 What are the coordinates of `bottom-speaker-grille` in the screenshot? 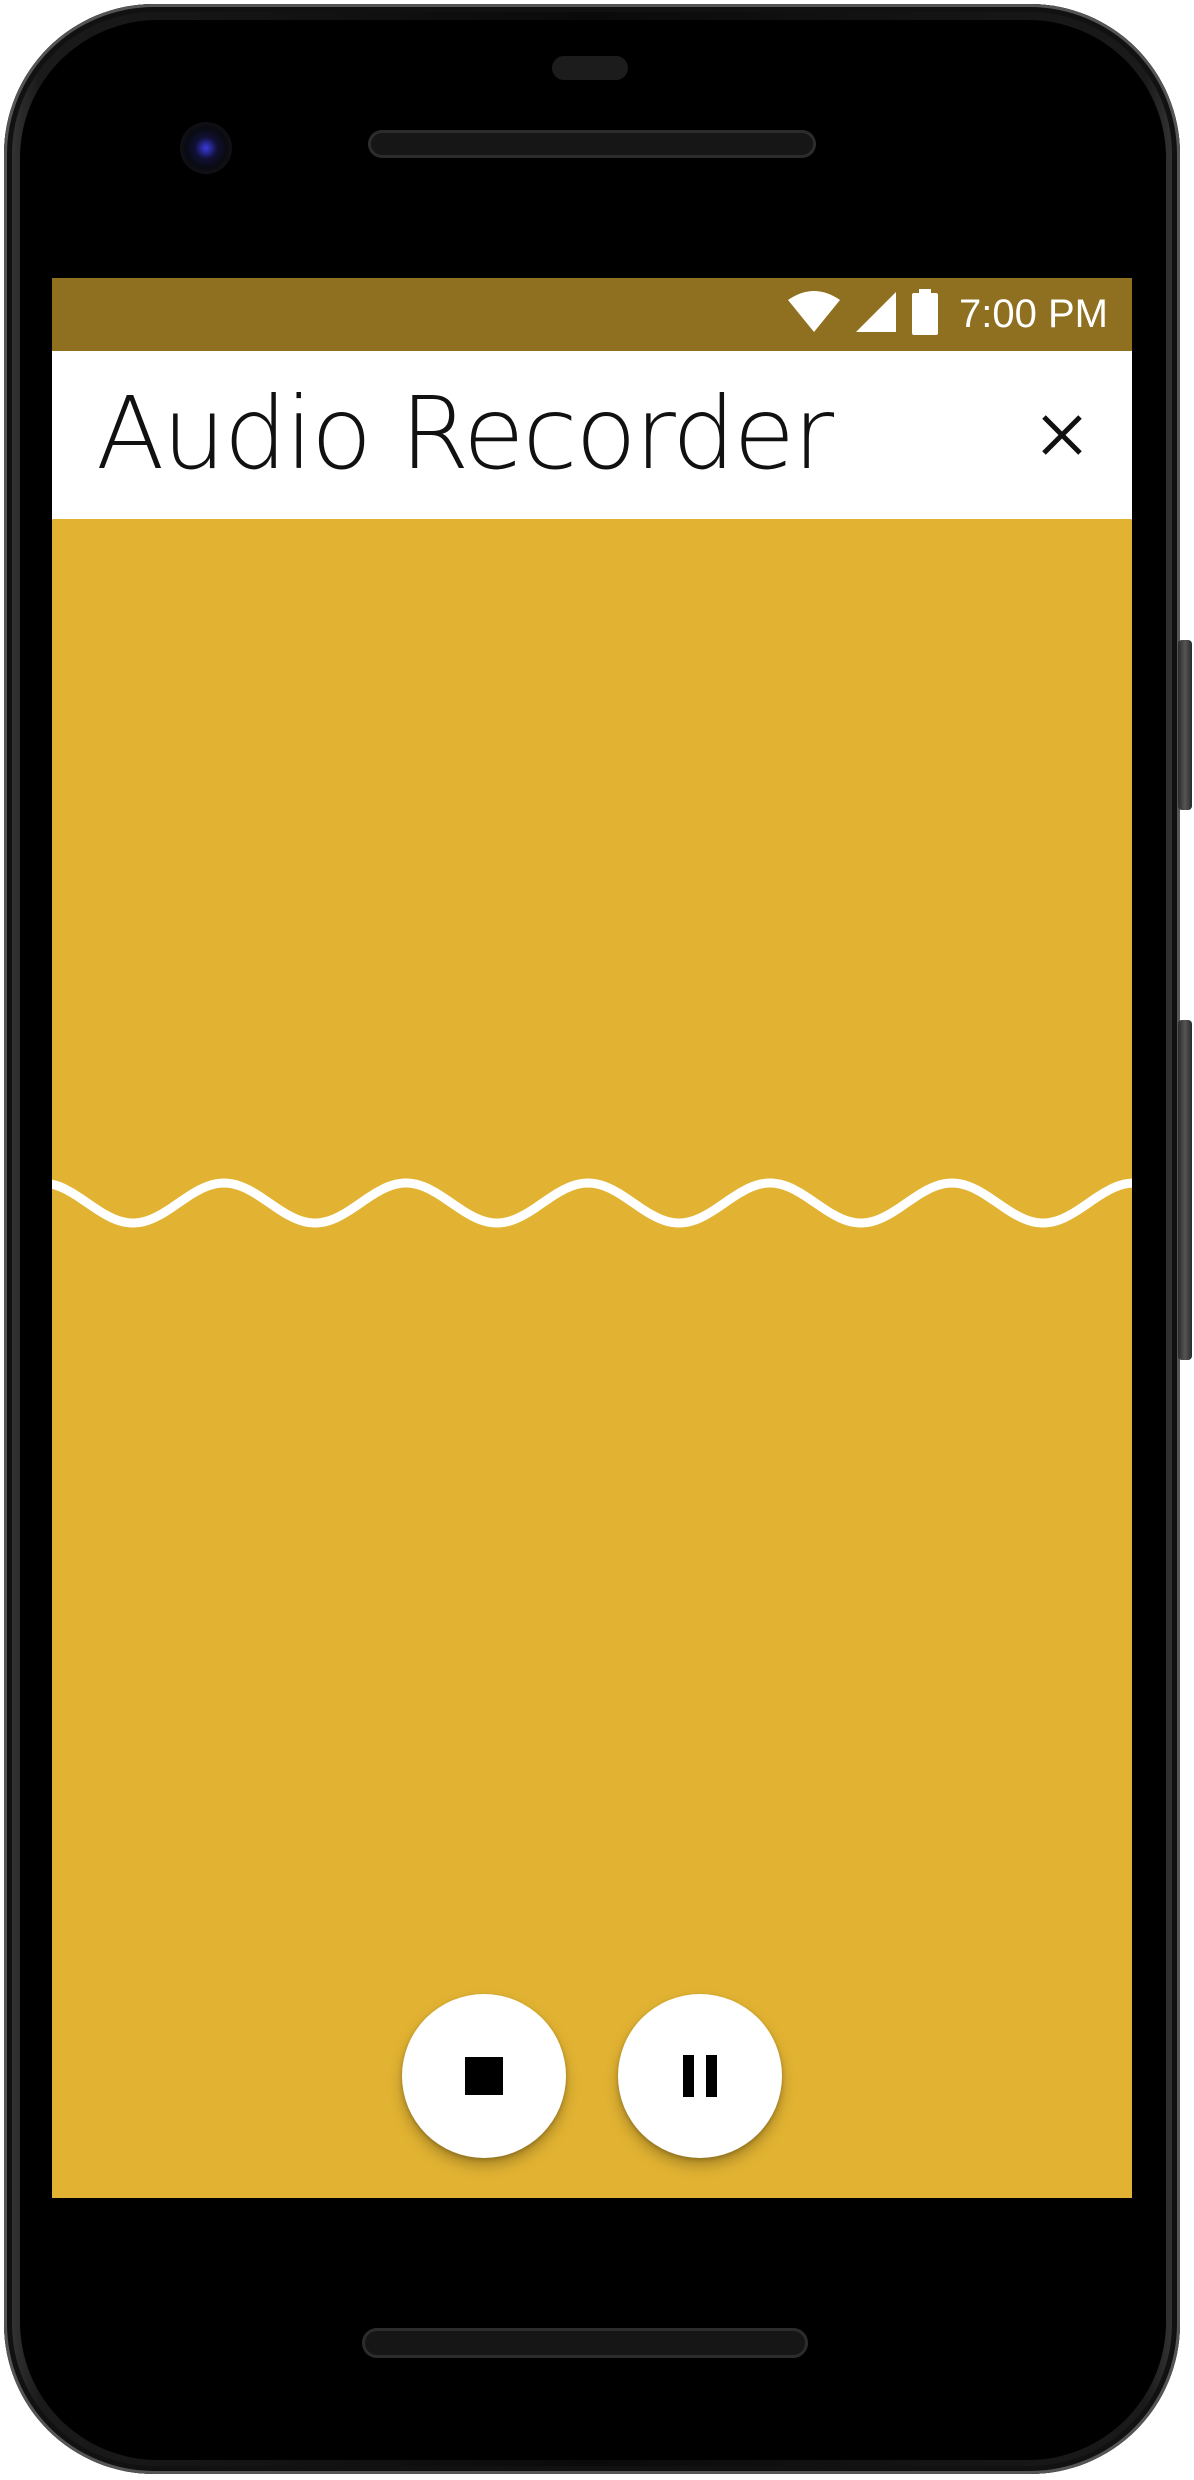 It's located at (585, 2343).